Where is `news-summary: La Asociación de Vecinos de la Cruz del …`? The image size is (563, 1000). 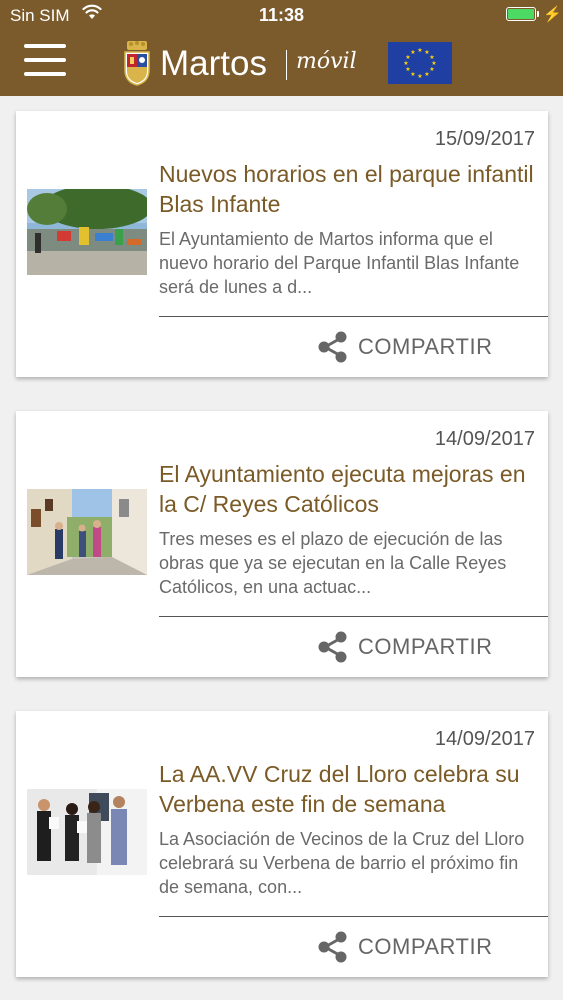 news-summary: La Asociación de Vecinos de la Cruz del … is located at coordinates (348, 863).